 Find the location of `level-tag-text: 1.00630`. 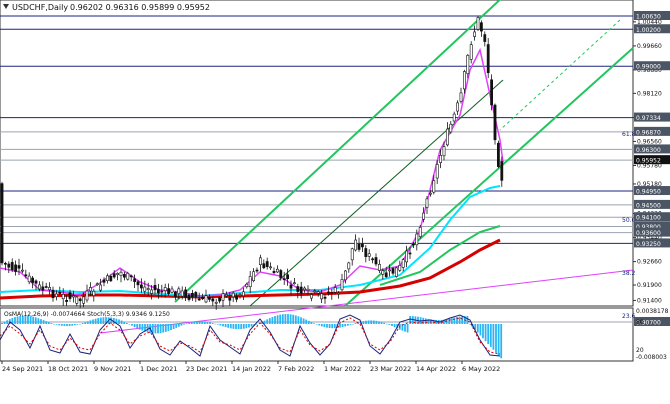

level-tag-text: 1.00630 is located at coordinates (648, 17).